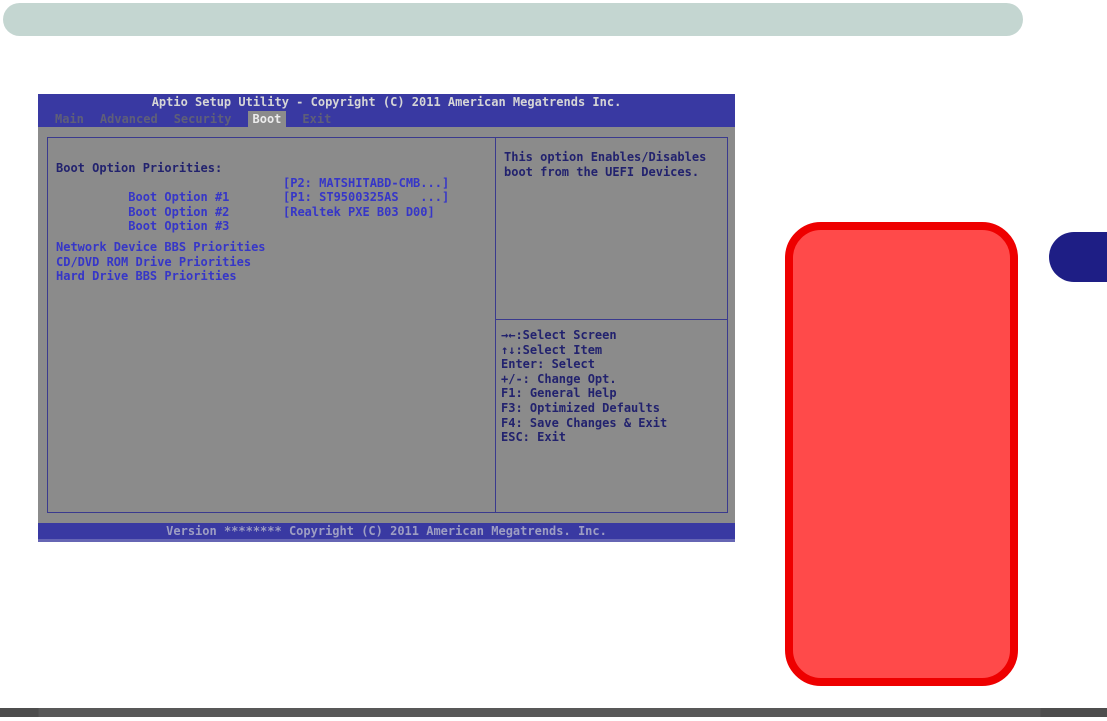 The width and height of the screenshot is (1107, 721). I want to click on hard-drive-bbs-priorities: Hard Drive BBS Priorities, so click(275, 276).